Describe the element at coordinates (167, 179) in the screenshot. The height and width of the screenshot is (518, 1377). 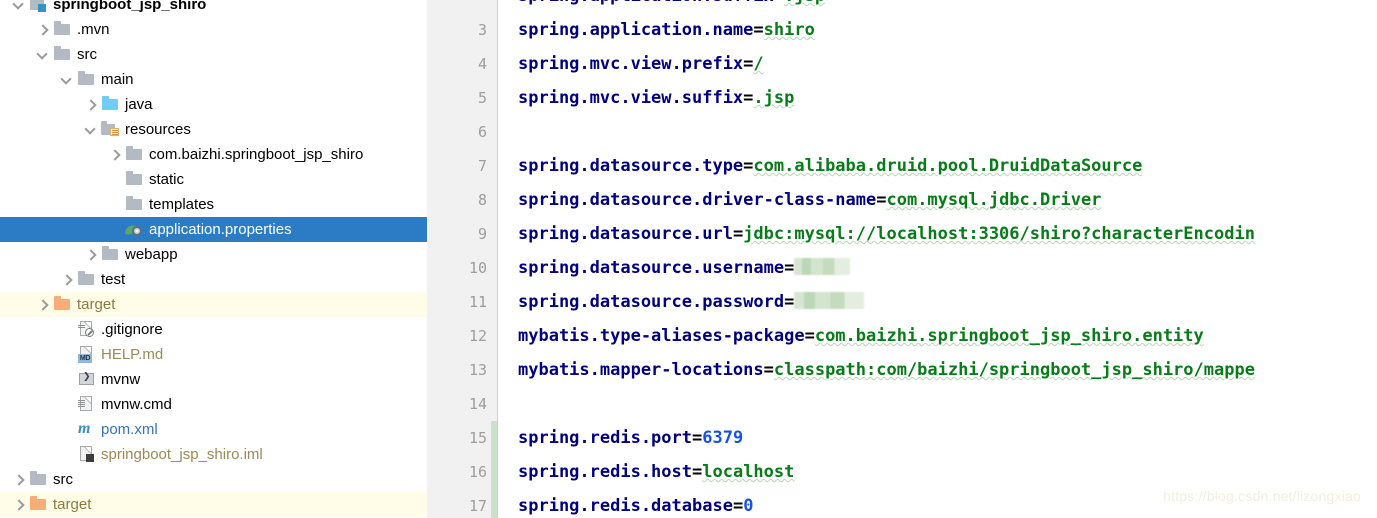
I see `tree-item-label: static` at that location.